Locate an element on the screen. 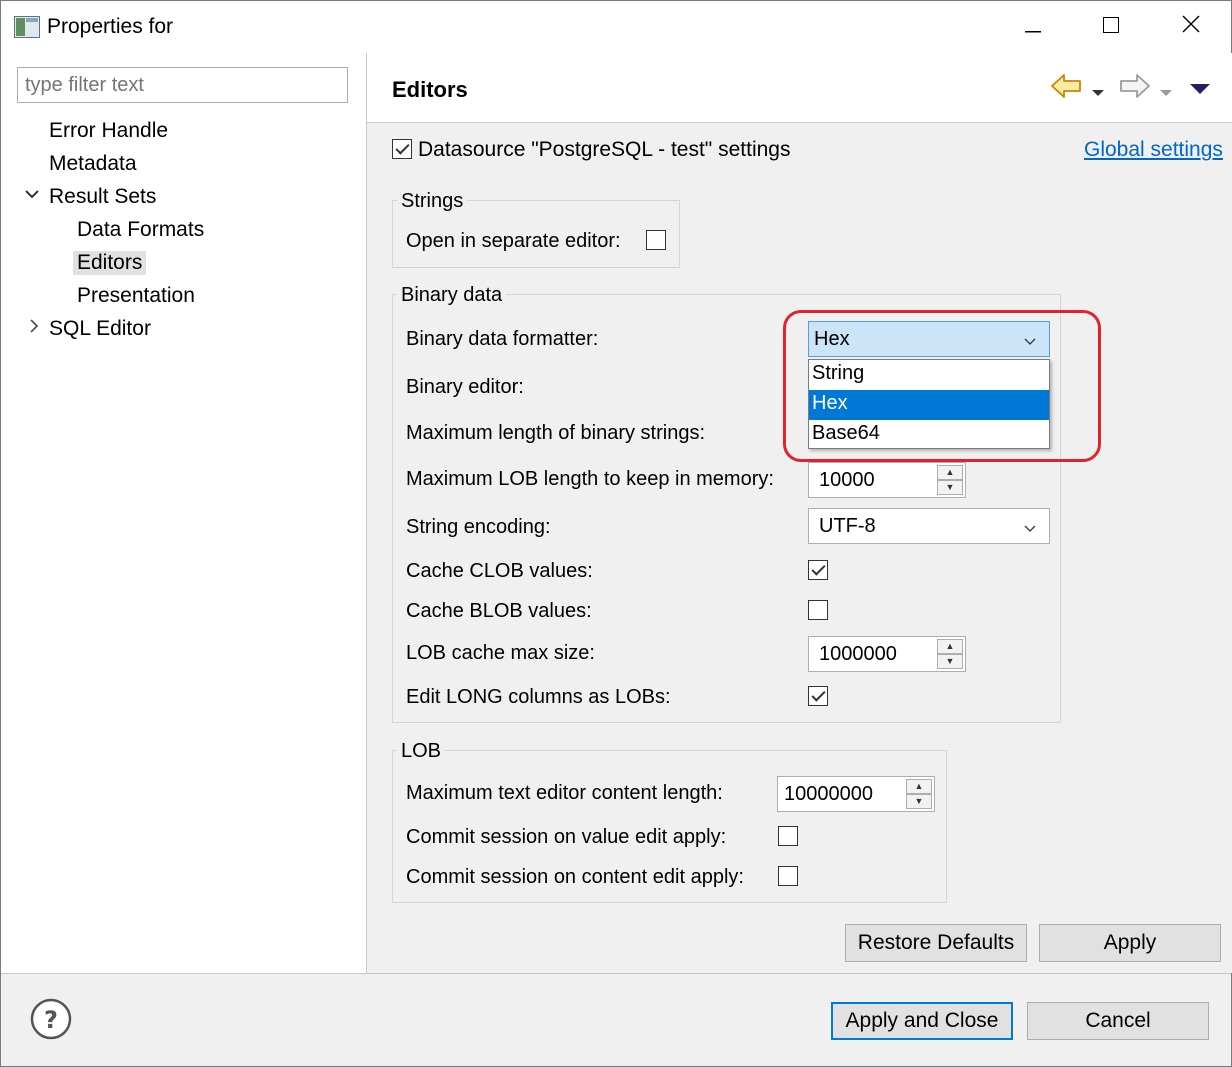  title-bar: Properties for is located at coordinates (616, 27).